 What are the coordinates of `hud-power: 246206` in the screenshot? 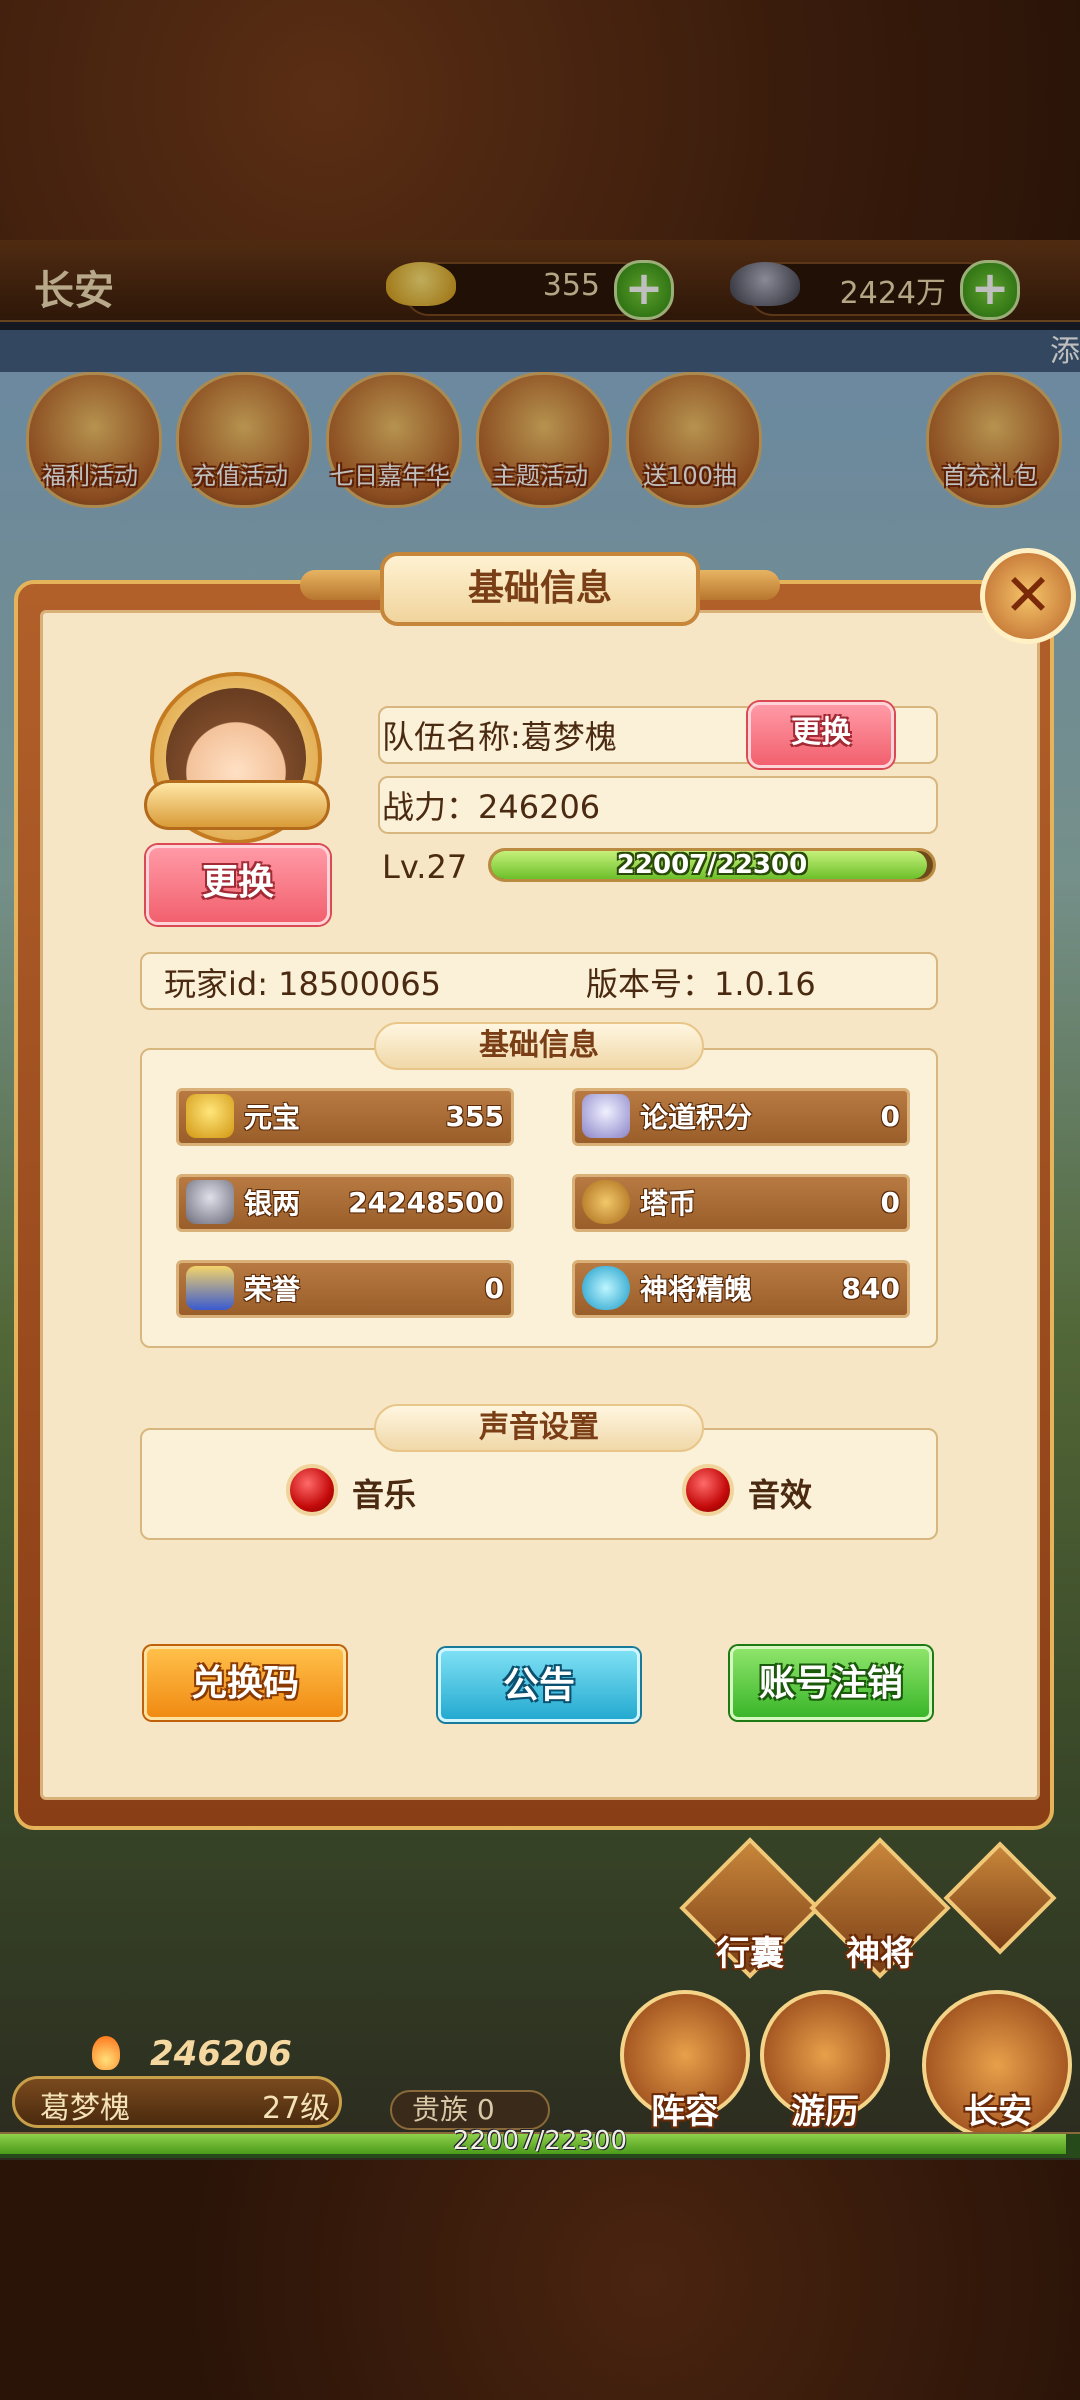 It's located at (221, 2054).